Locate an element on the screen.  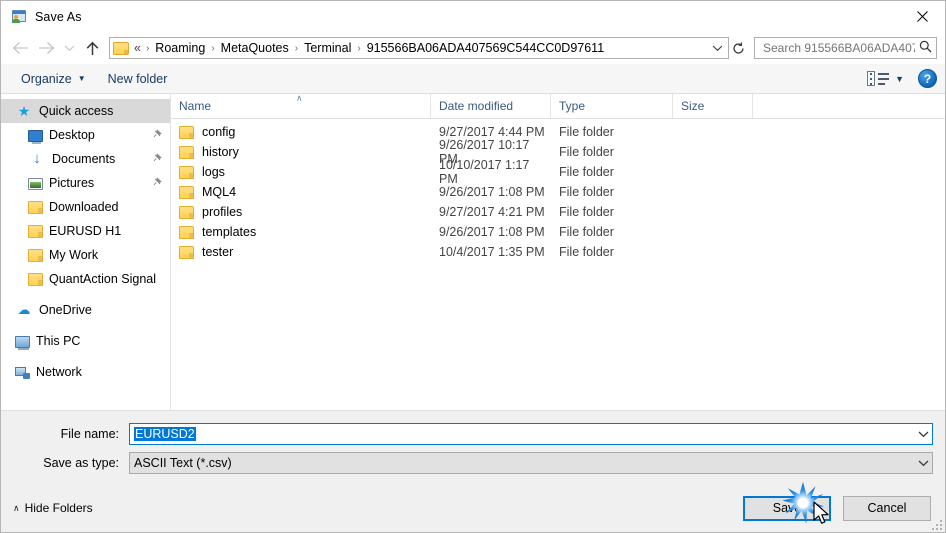
file-name: profiles is located at coordinates (222, 212).